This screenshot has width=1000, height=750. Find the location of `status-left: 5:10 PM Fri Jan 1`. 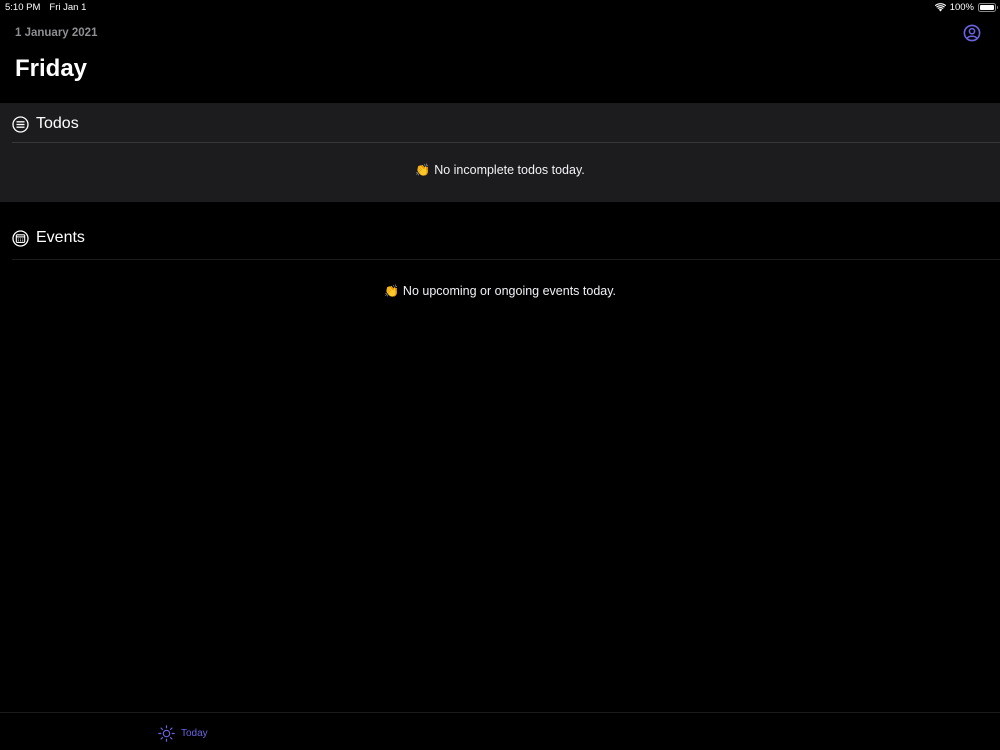

status-left: 5:10 PM Fri Jan 1 is located at coordinates (45, 7).